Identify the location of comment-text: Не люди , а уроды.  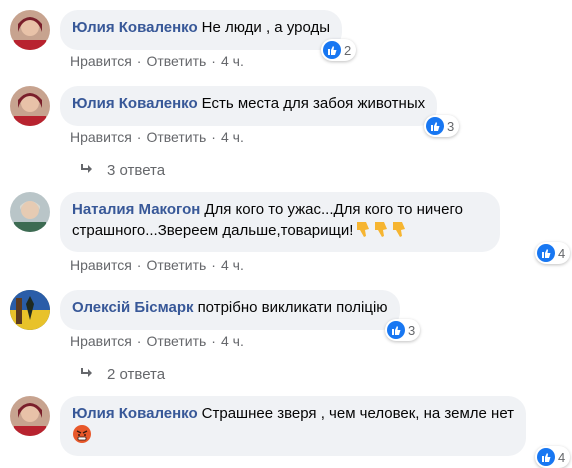
(266, 27).